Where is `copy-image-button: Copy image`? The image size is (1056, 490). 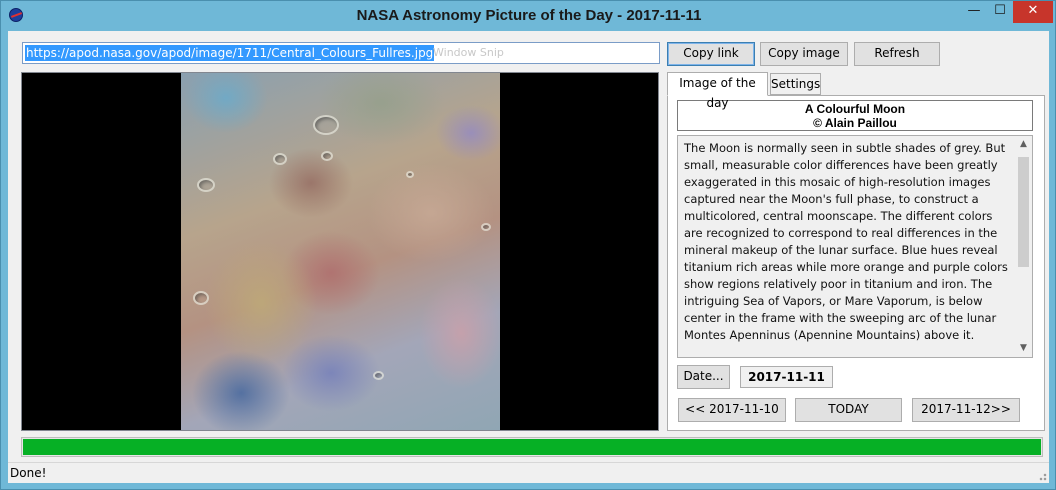 copy-image-button: Copy image is located at coordinates (804, 54).